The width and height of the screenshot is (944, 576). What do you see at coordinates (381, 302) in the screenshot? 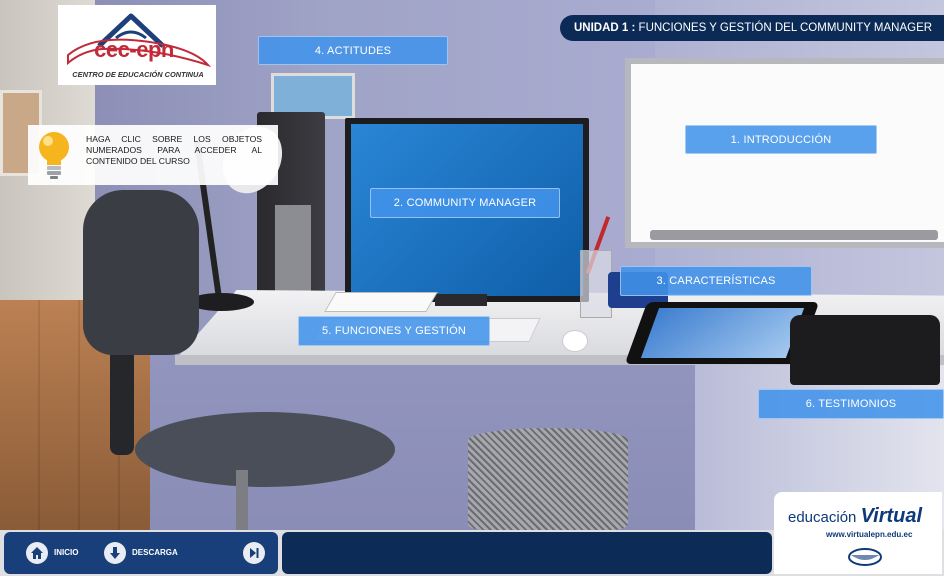
I see `notebook` at bounding box center [381, 302].